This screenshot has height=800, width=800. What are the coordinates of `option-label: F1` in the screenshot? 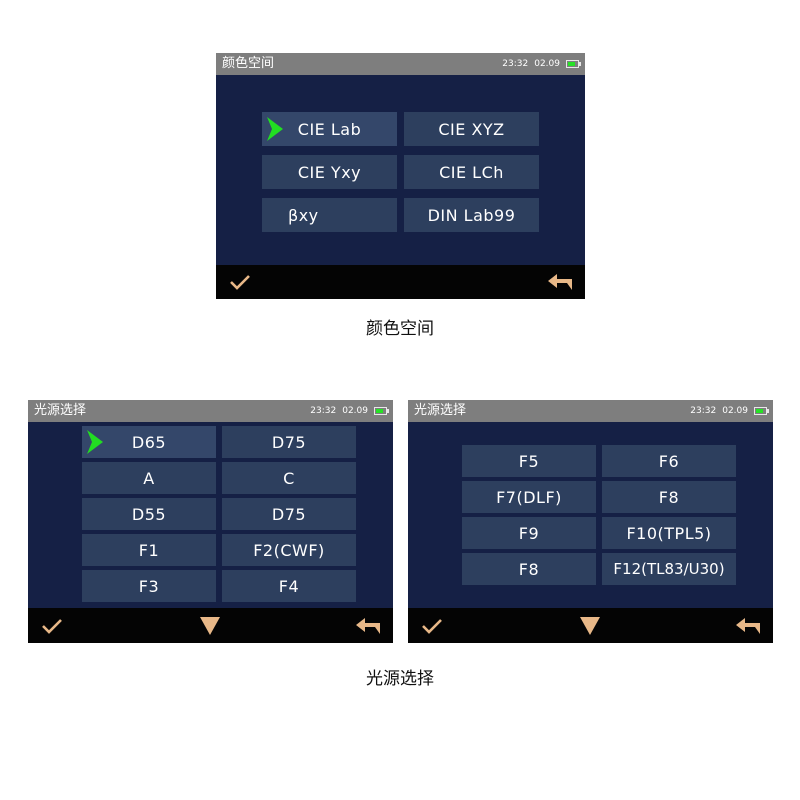 It's located at (149, 550).